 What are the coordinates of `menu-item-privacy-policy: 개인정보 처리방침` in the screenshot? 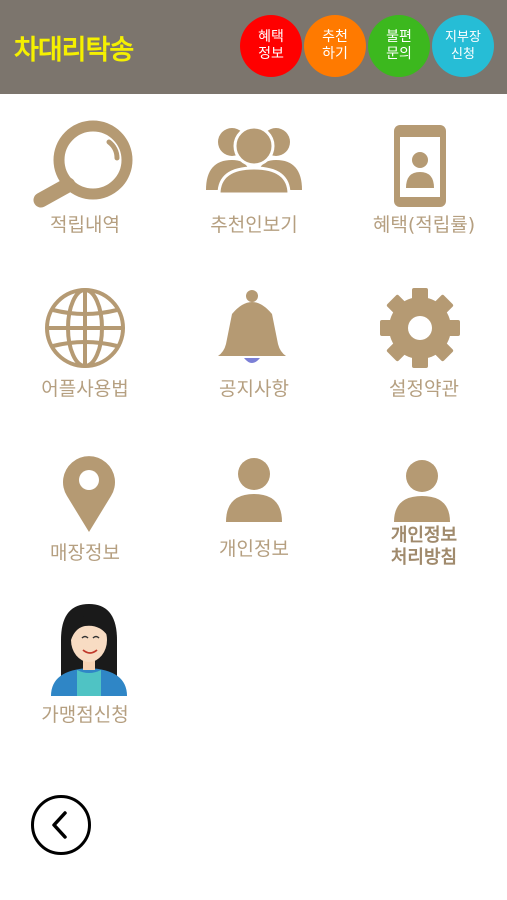 It's located at (424, 515).